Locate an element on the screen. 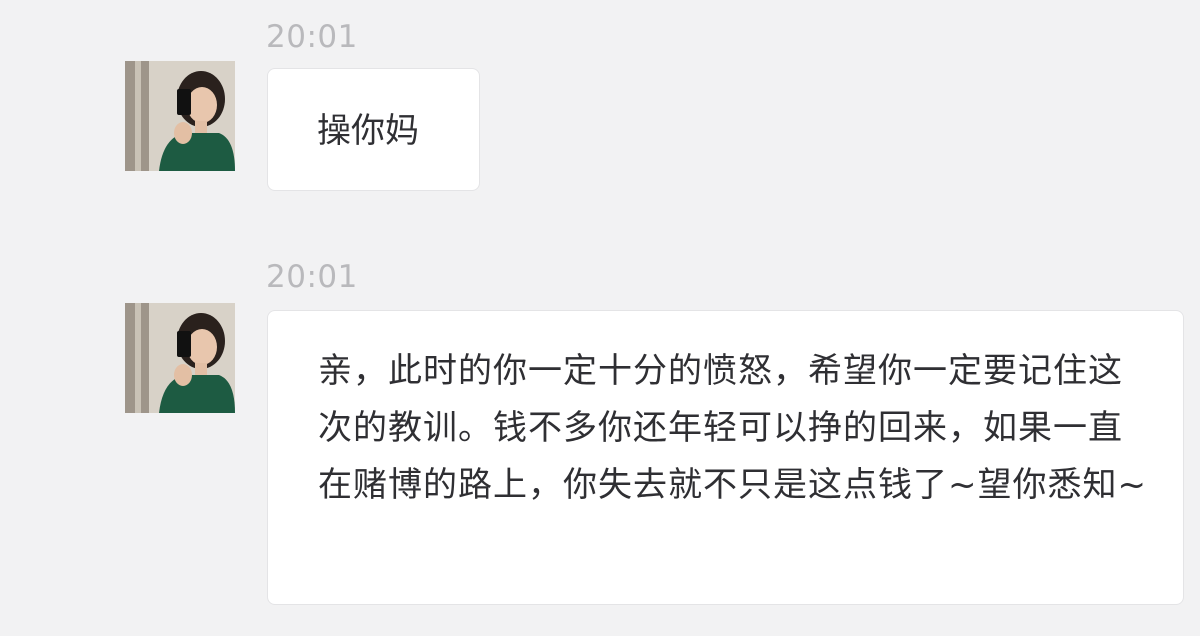 This screenshot has width=1200, height=636. message-bubble: 操你妈 is located at coordinates (373, 129).